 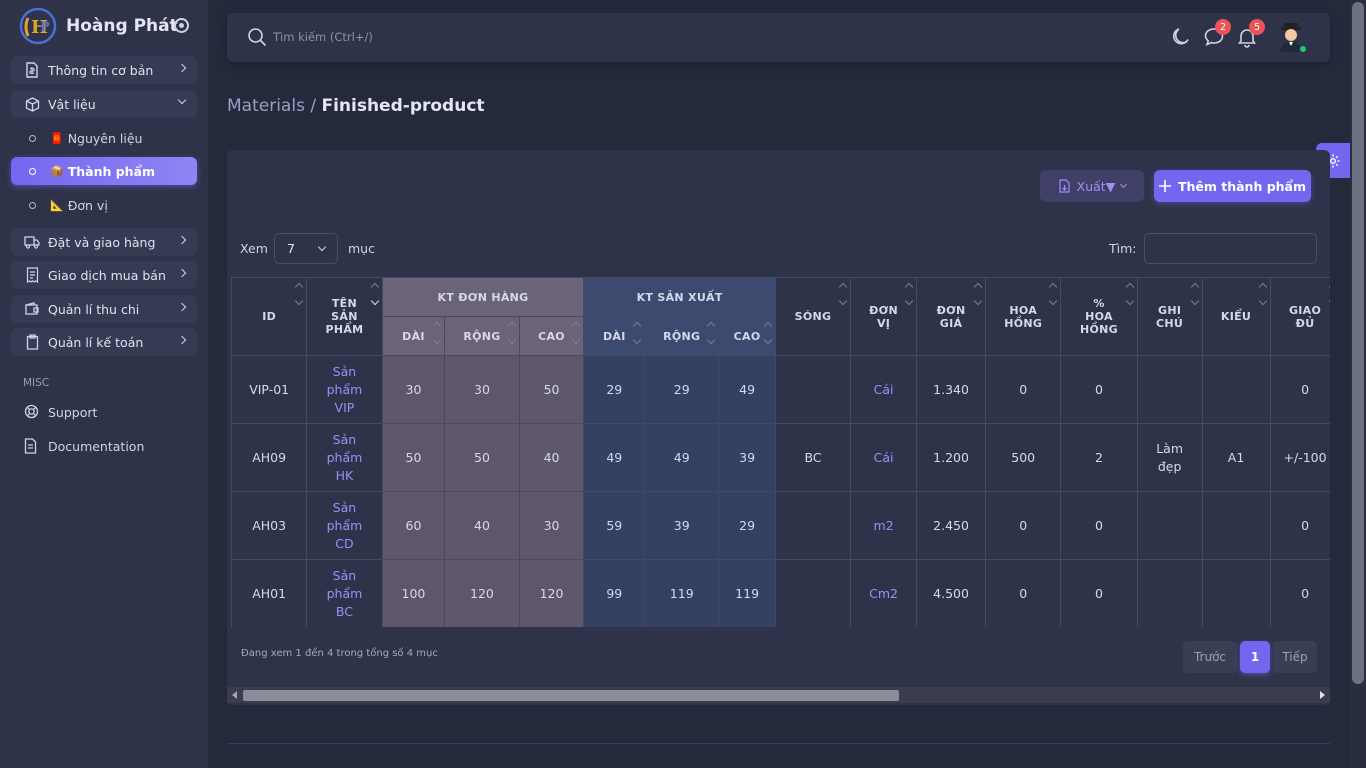 What do you see at coordinates (403, 106) in the screenshot?
I see `page-title: Finished-product` at bounding box center [403, 106].